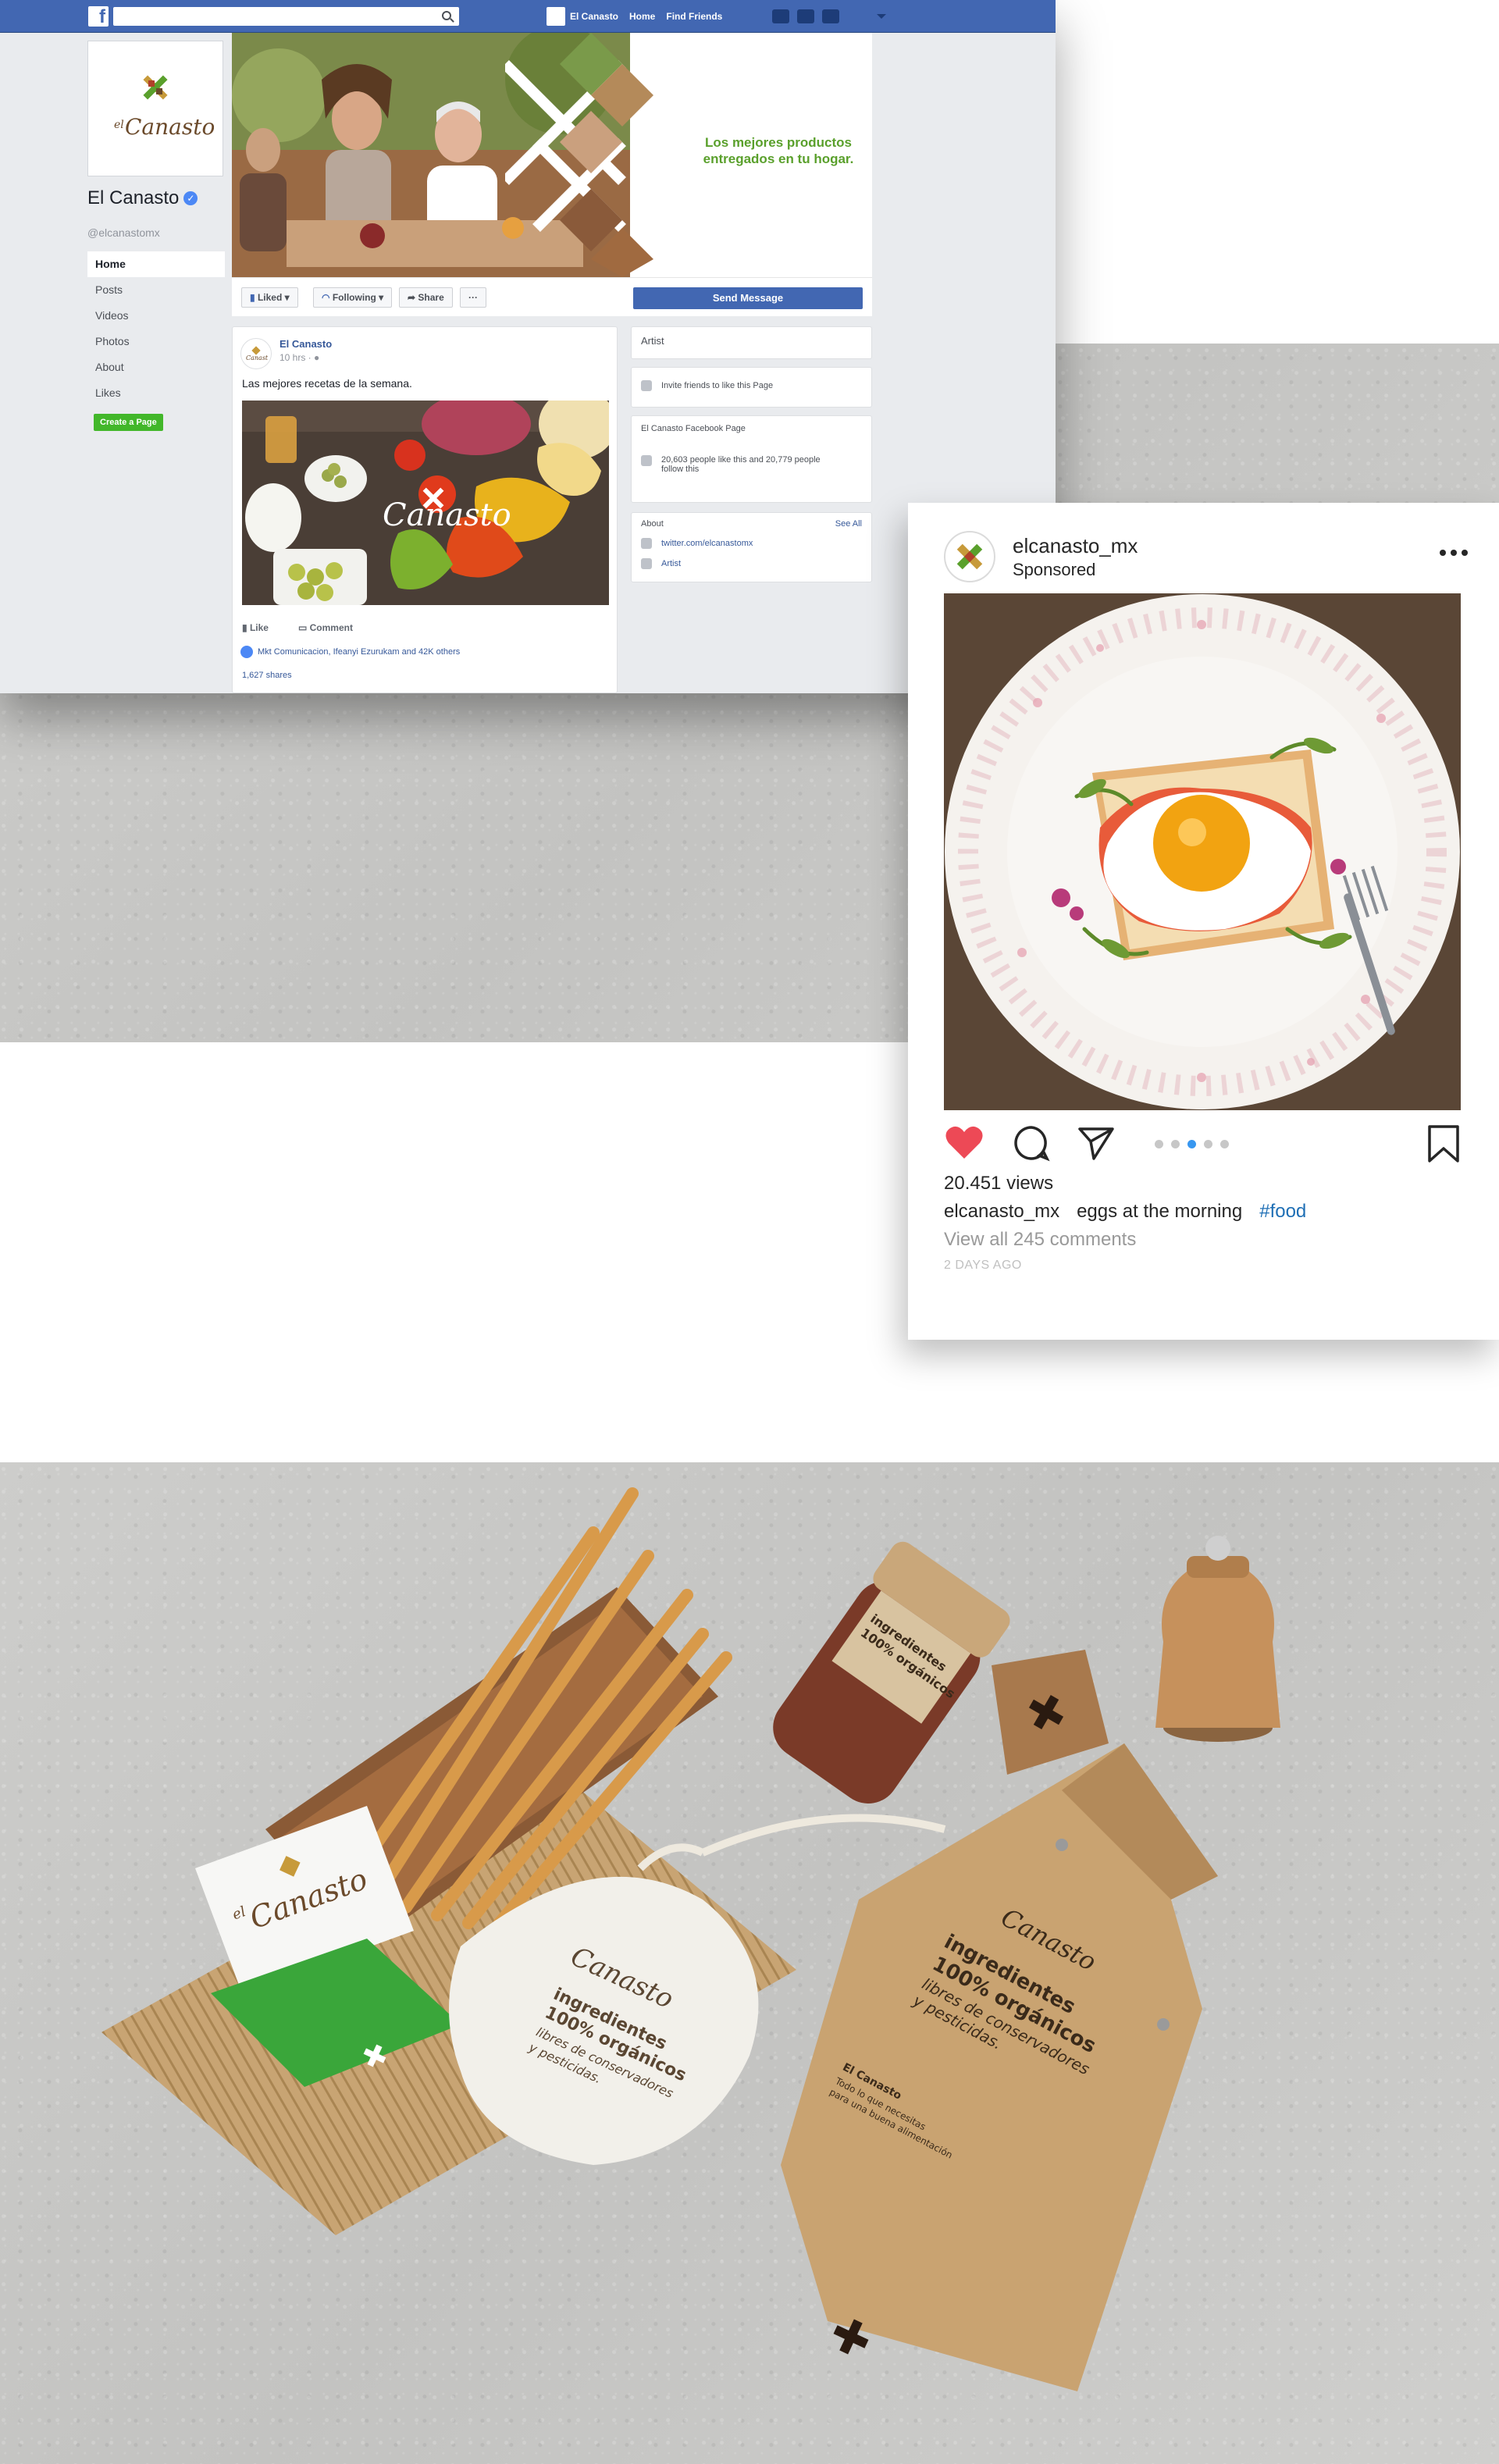 Image resolution: width=1499 pixels, height=2464 pixels. Describe the element at coordinates (267, 675) in the screenshot. I see `post-shares-count: 1,627 shares` at that location.